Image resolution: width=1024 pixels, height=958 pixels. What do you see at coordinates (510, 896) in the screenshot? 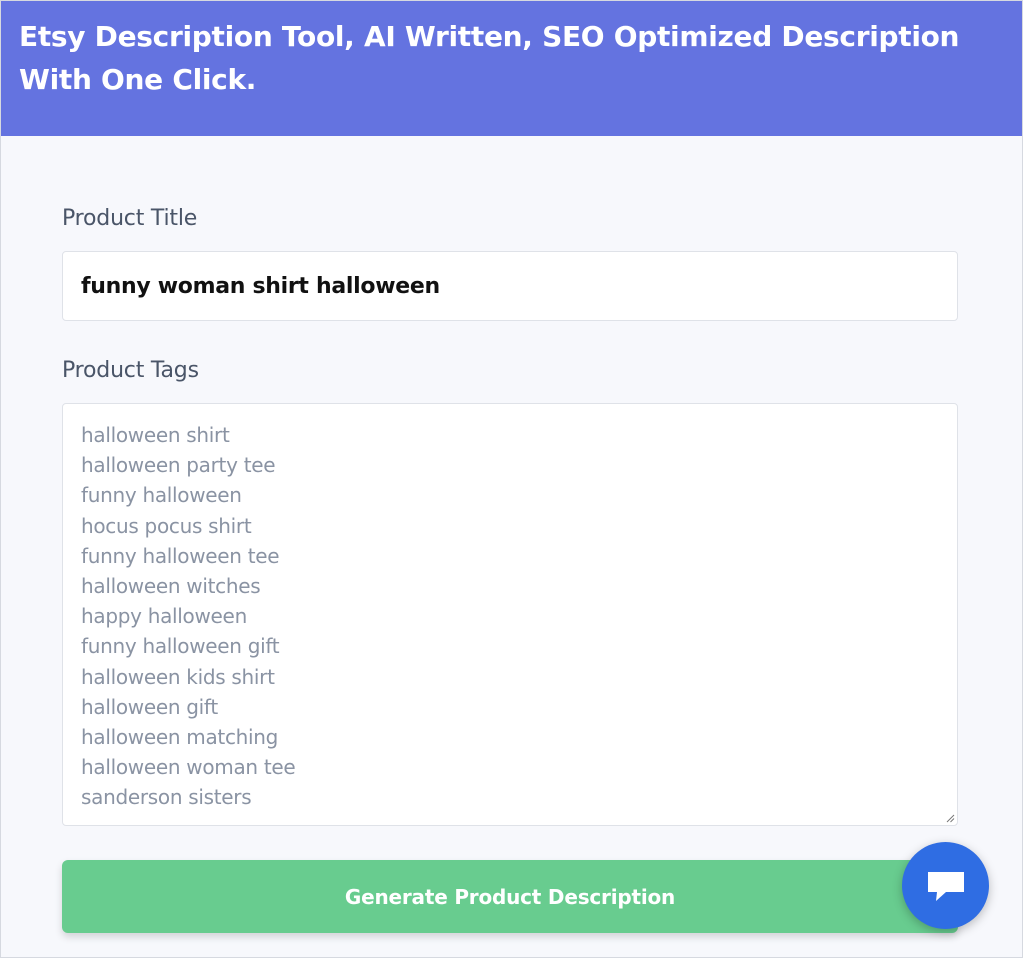
I see `generate-description-button: Generate Product Description` at bounding box center [510, 896].